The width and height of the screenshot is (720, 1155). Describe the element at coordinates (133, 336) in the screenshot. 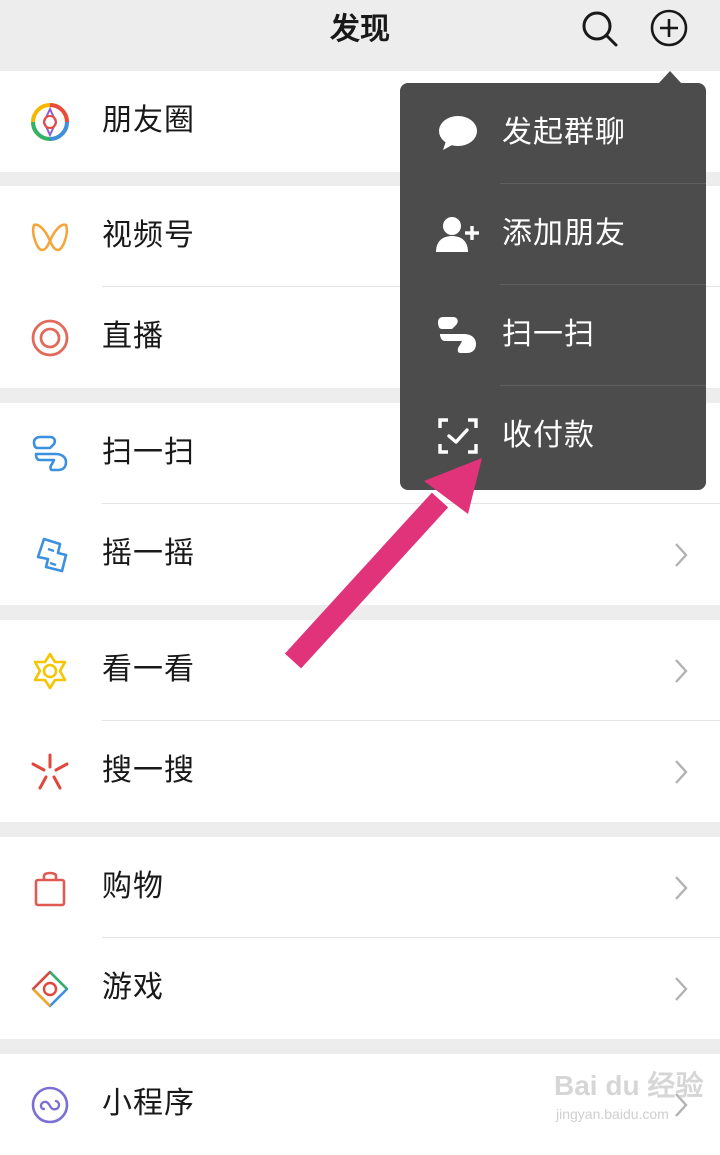

I see `list-item-label: 直播` at that location.